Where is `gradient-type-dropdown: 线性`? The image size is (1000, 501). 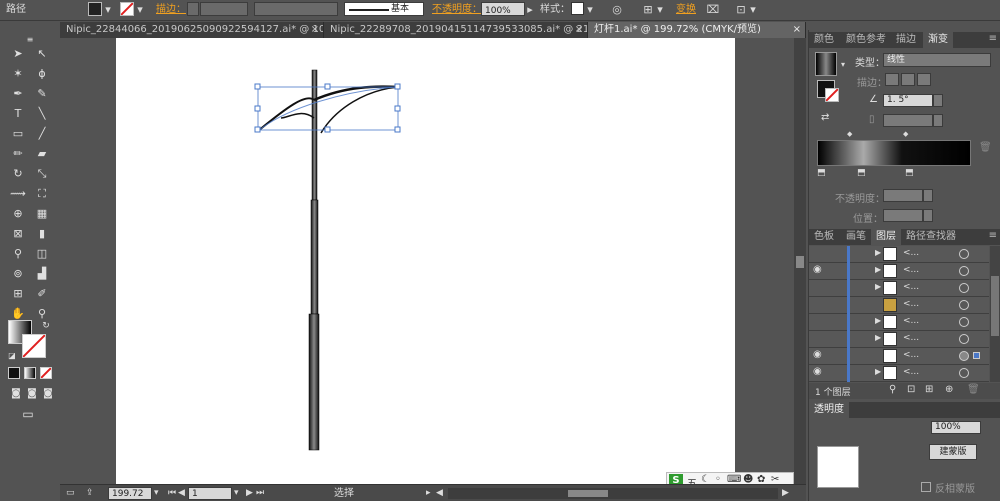
gradient-type-dropdown: 线性 is located at coordinates (937, 60).